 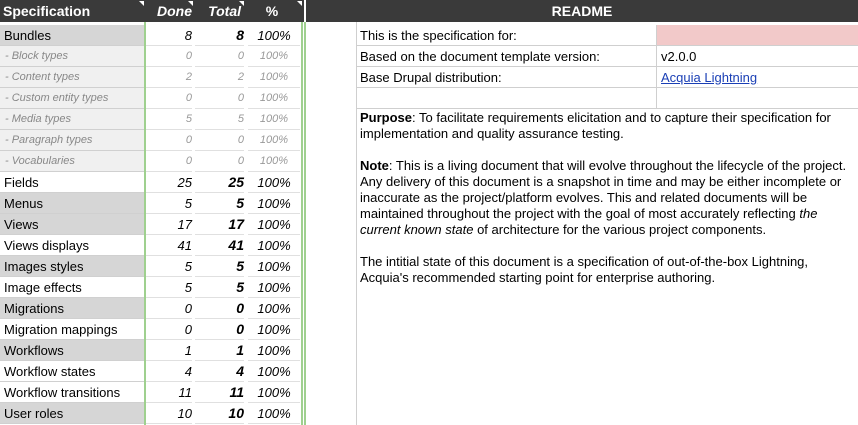 I want to click on comment-marker-icon, so click(x=190, y=3).